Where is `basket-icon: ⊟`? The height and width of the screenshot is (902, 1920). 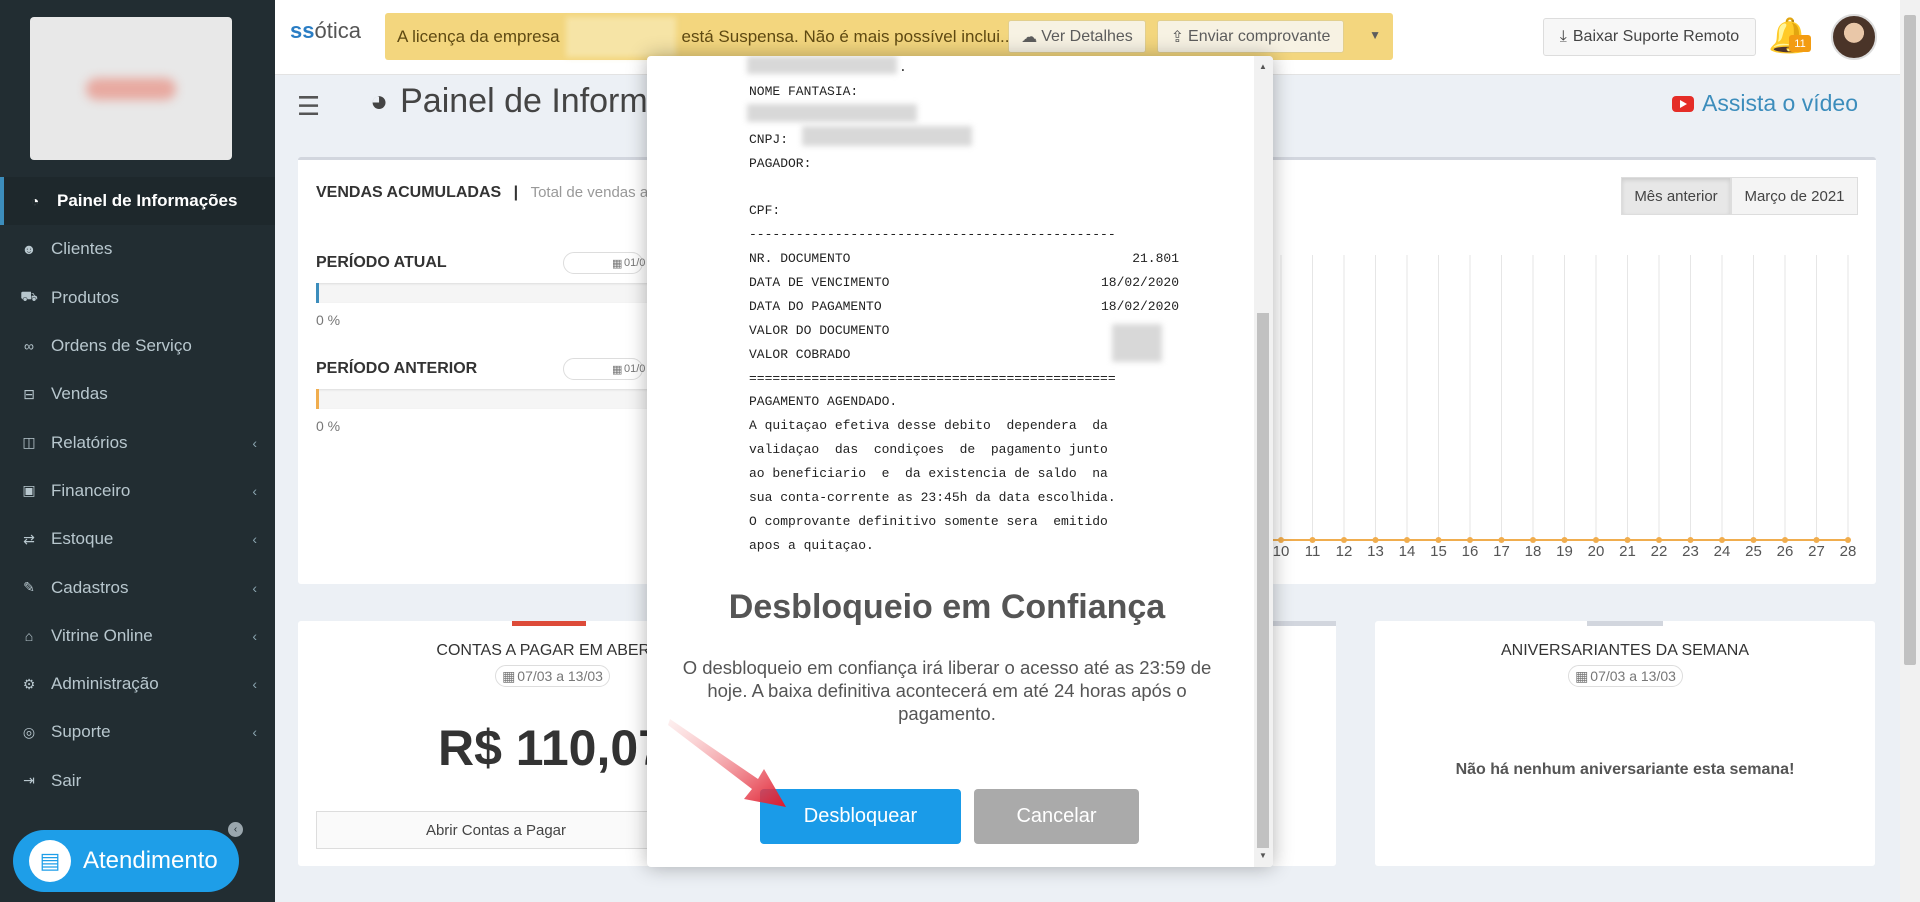
basket-icon: ⊟ is located at coordinates (29, 393).